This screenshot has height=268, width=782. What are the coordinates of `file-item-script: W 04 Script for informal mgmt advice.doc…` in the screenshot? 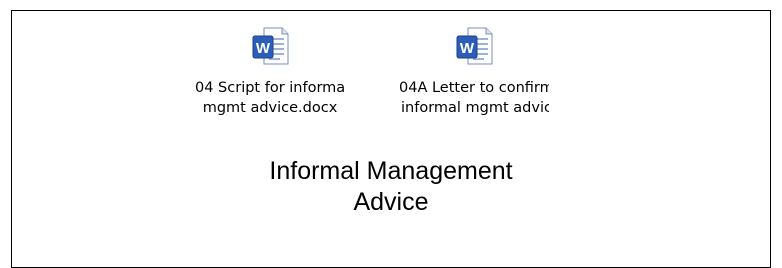 It's located at (270, 72).